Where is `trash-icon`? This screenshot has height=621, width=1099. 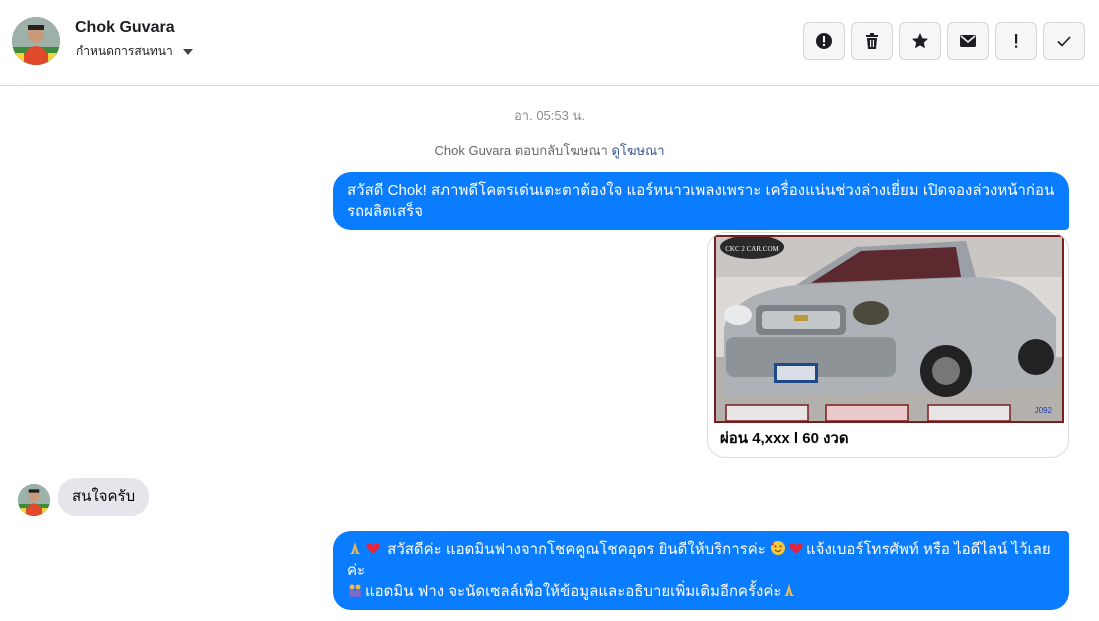
trash-icon is located at coordinates (872, 41).